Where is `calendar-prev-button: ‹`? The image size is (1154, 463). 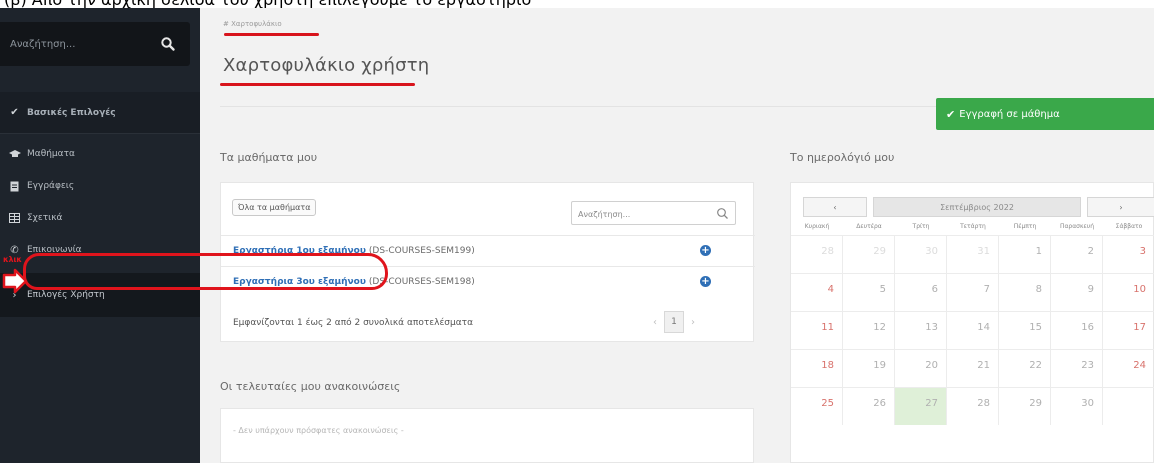 calendar-prev-button: ‹ is located at coordinates (835, 207).